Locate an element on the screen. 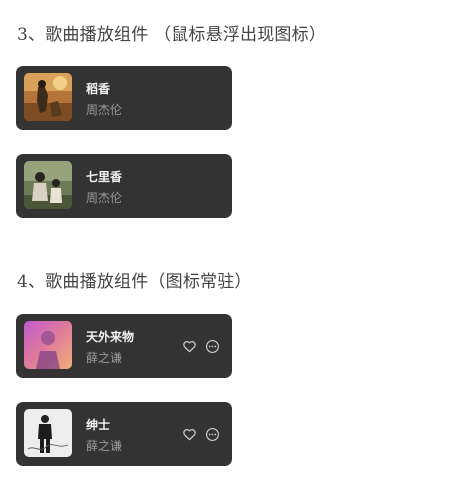 The image size is (452, 498). song-card-tianwailaiwu: 天外来物 薛之谦 is located at coordinates (124, 346).